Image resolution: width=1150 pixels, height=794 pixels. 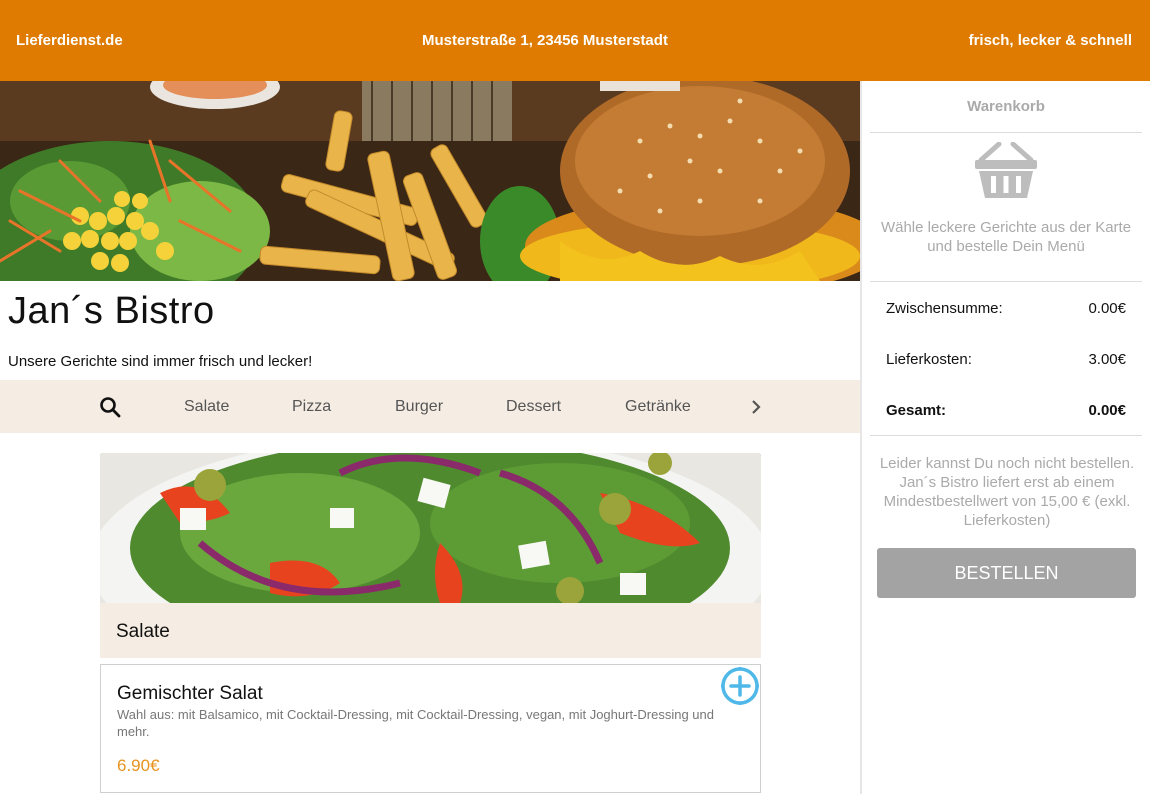 I want to click on total-label: Gesamt:, so click(x=916, y=410).